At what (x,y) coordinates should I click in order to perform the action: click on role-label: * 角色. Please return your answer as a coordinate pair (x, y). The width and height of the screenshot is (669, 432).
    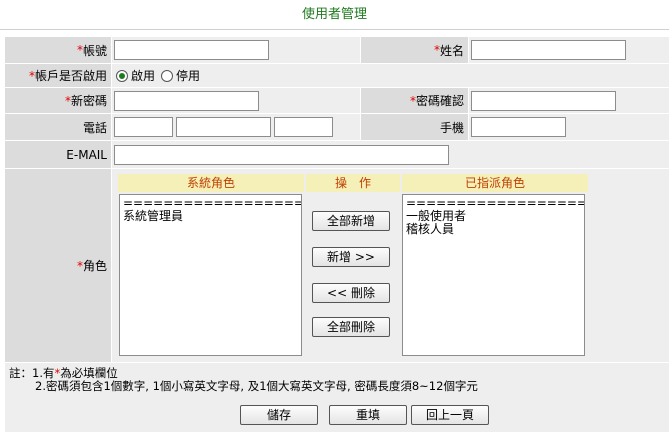
    Looking at the image, I should click on (58, 265).